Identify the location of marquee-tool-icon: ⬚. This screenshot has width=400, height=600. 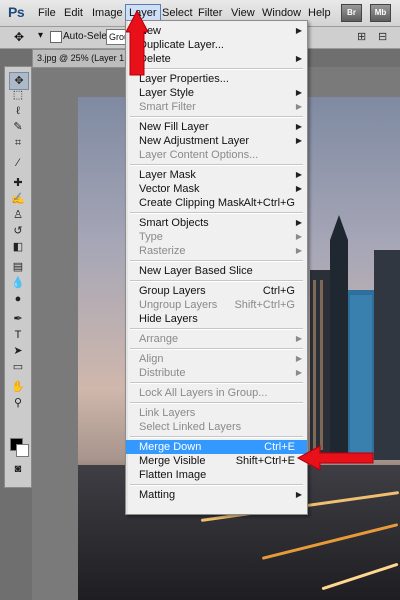
(18, 95).